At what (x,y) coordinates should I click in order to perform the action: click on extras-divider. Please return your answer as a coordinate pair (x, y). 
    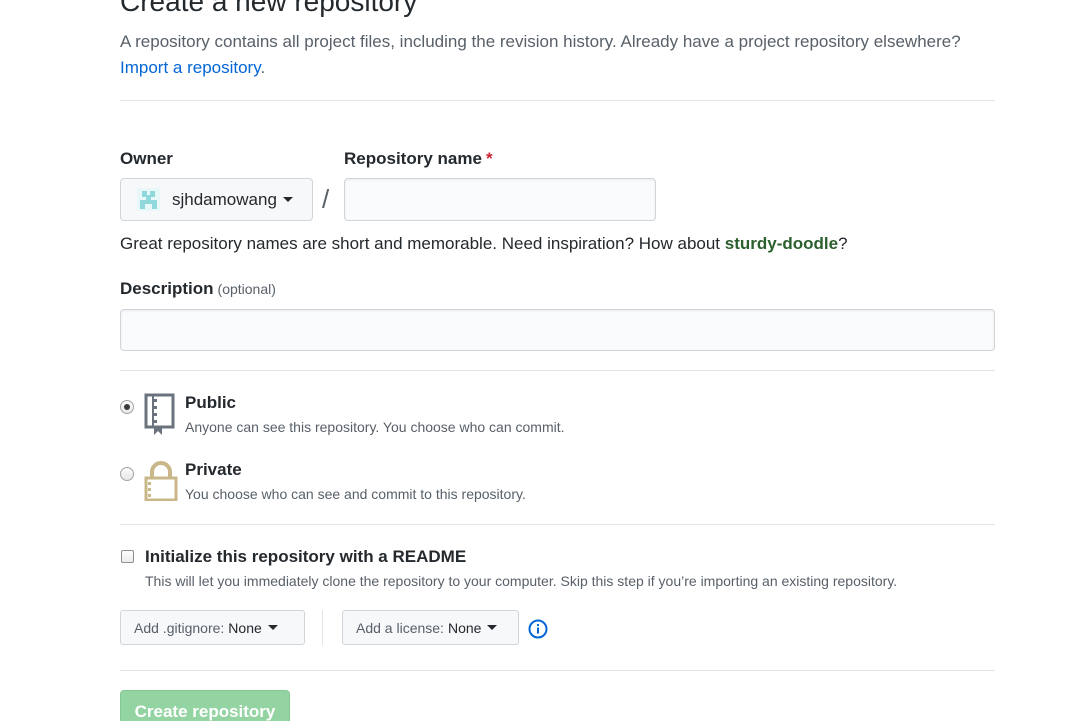
    Looking at the image, I should click on (322, 627).